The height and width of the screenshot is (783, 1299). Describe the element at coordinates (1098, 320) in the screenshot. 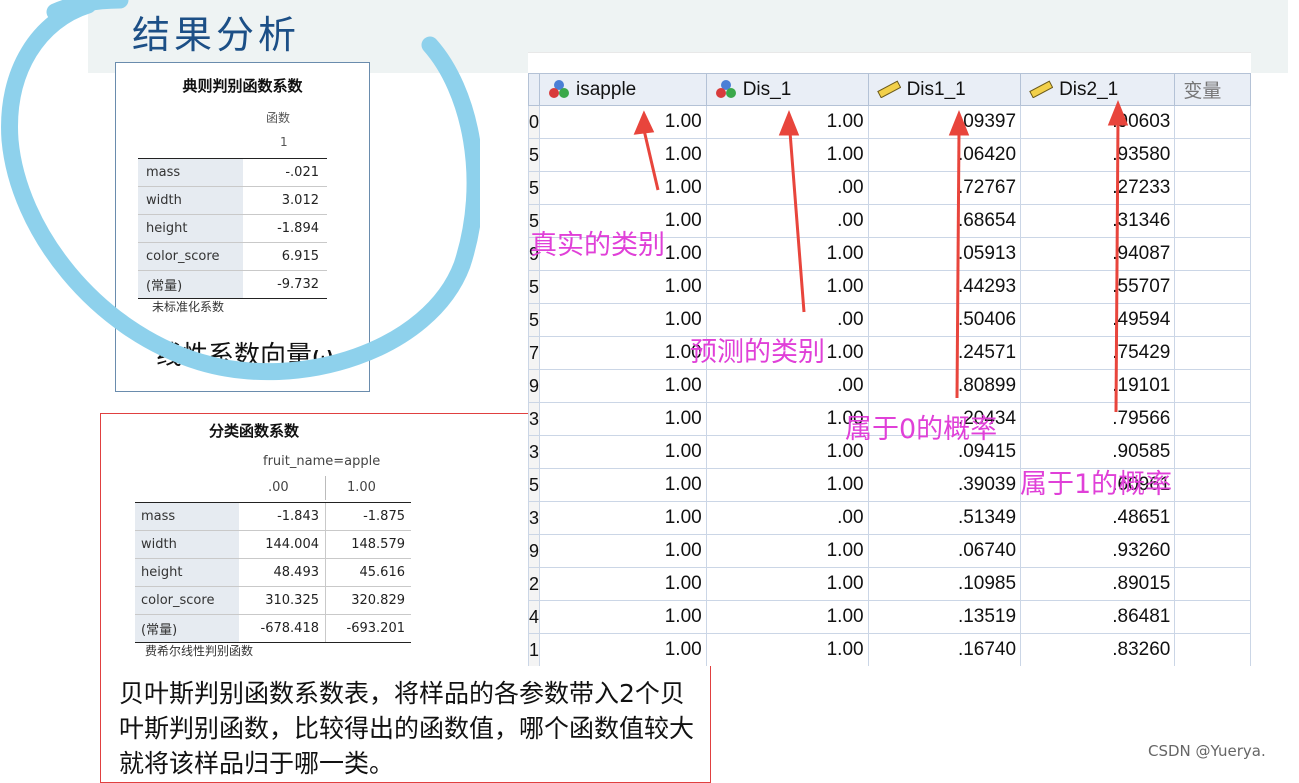

I see `grid-cell: .49594` at that location.